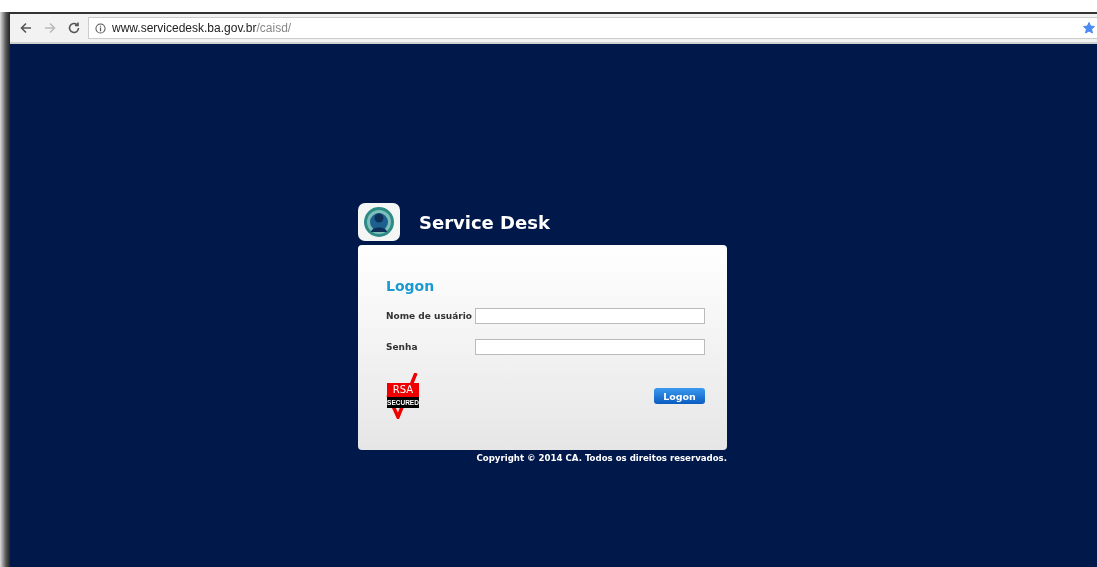 The image size is (1097, 567). What do you see at coordinates (679, 396) in the screenshot?
I see `logon-button: Logon` at bounding box center [679, 396].